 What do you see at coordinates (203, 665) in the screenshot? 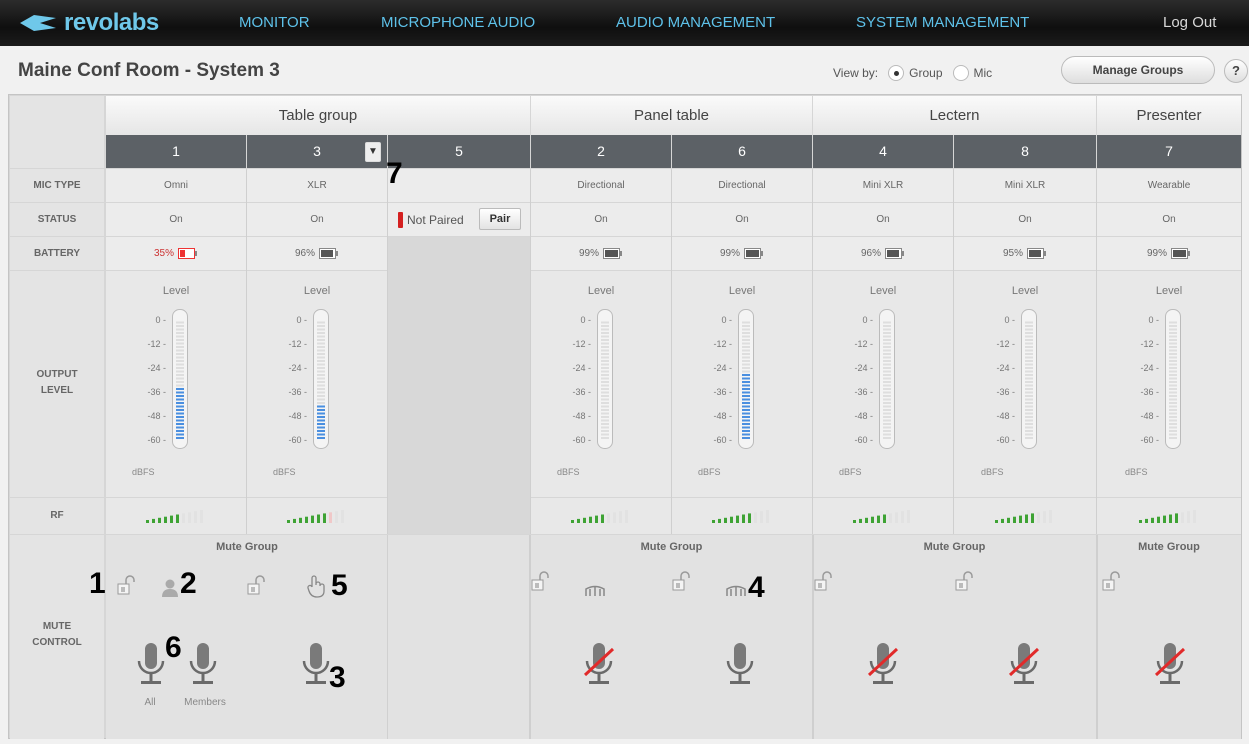
I see `mute-members-mic-icon` at bounding box center [203, 665].